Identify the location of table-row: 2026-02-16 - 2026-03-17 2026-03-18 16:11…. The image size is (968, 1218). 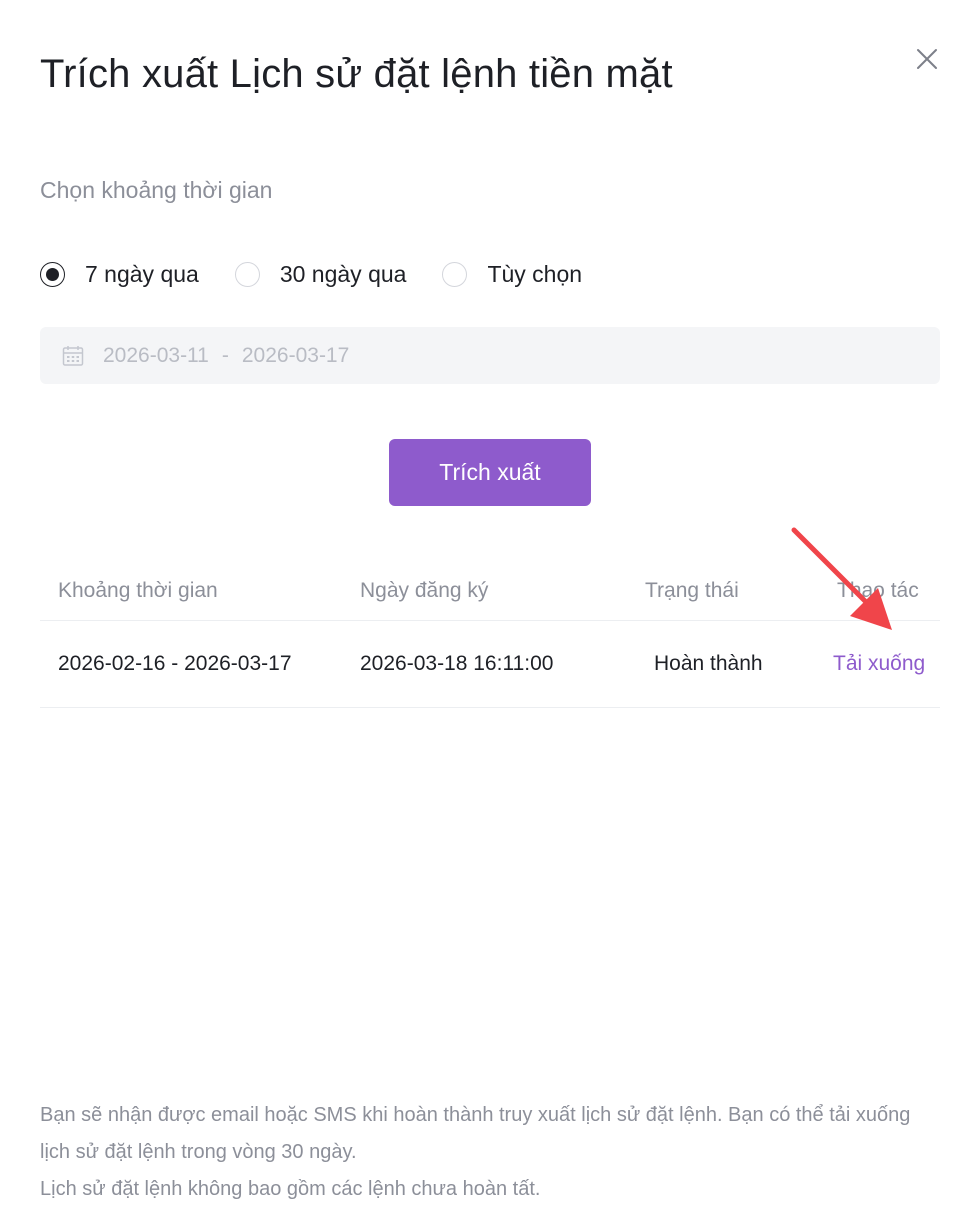
(490, 664).